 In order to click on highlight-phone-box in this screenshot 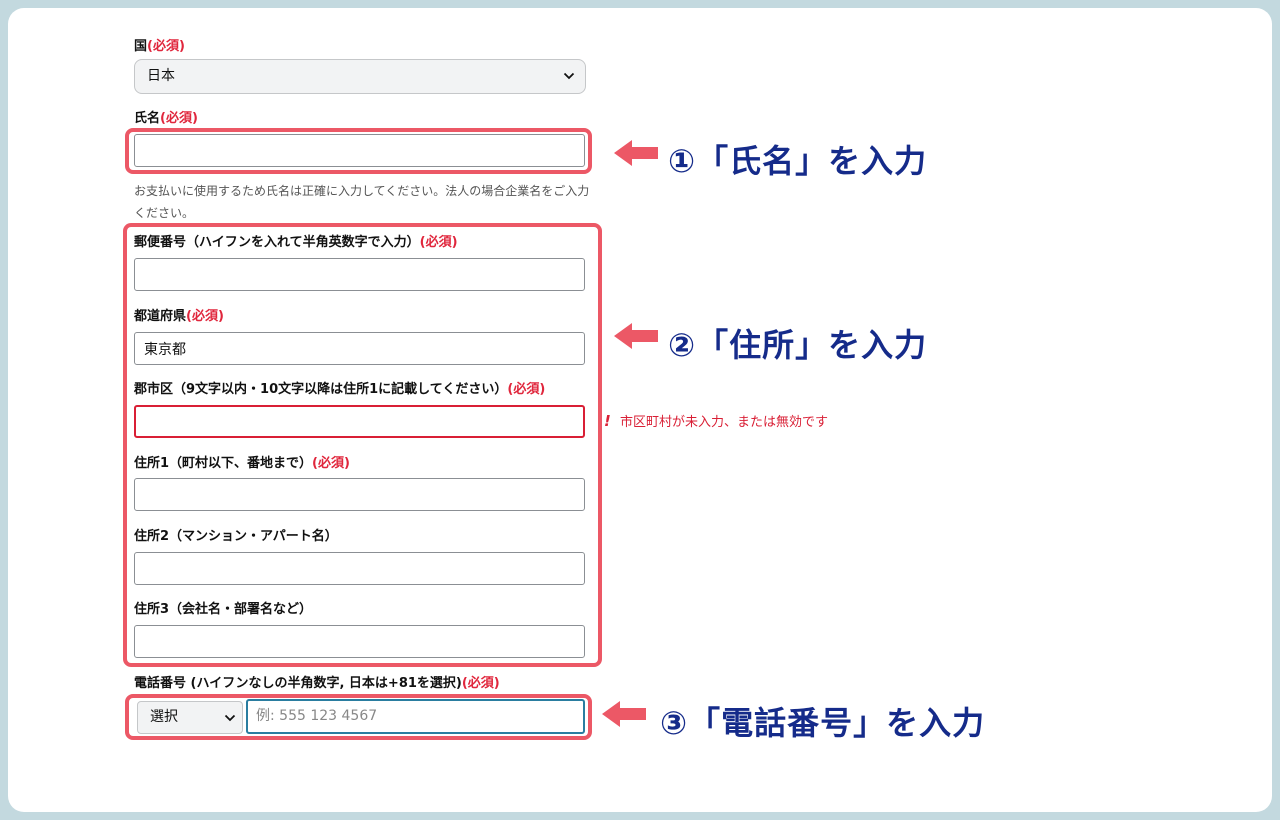, I will do `click(358, 717)`.